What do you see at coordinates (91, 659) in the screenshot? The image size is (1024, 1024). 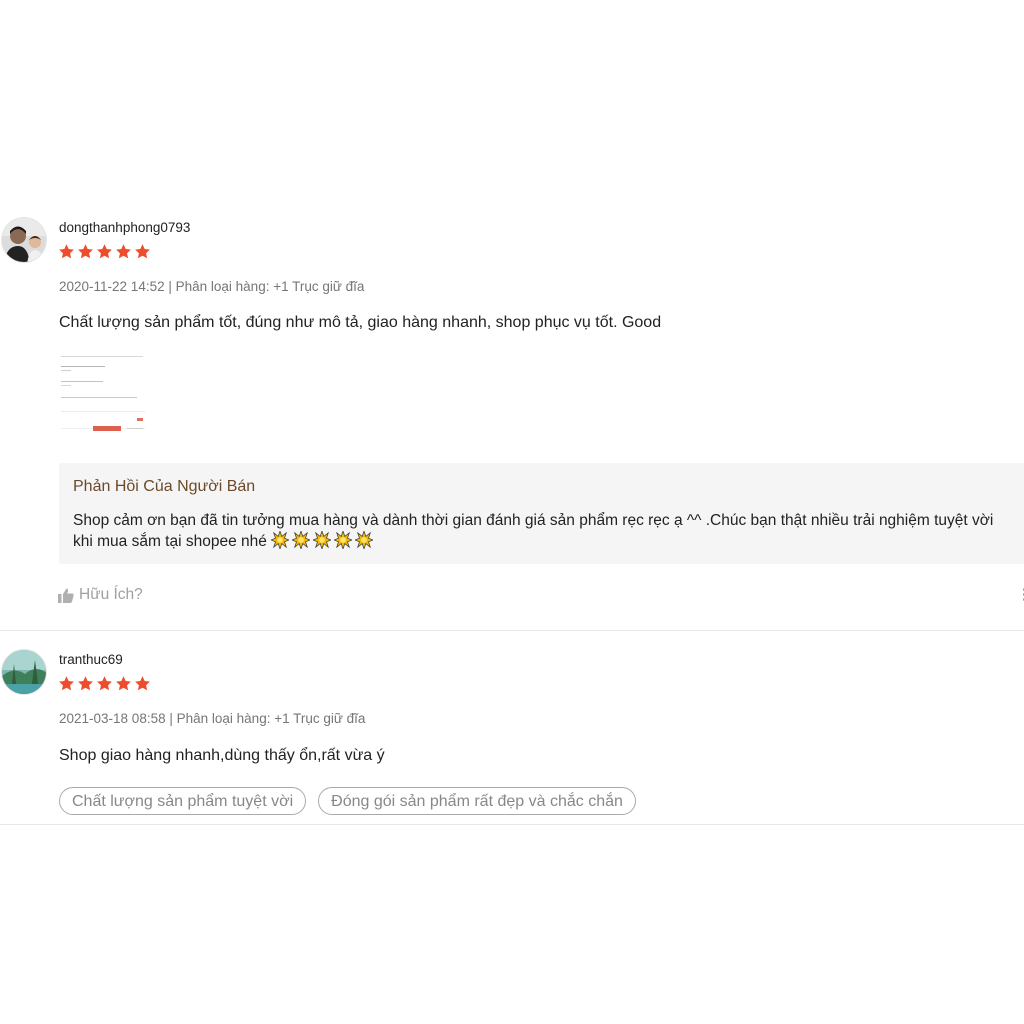 I see `reviewer-username: tranthuc69` at bounding box center [91, 659].